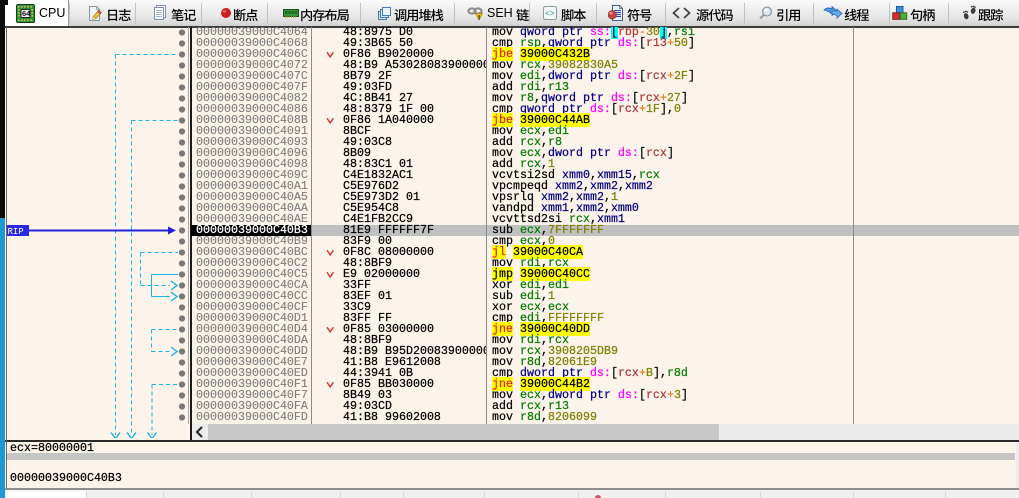 The image size is (1019, 498). Describe the element at coordinates (16, 232) in the screenshot. I see `svg-text: RIP` at that location.